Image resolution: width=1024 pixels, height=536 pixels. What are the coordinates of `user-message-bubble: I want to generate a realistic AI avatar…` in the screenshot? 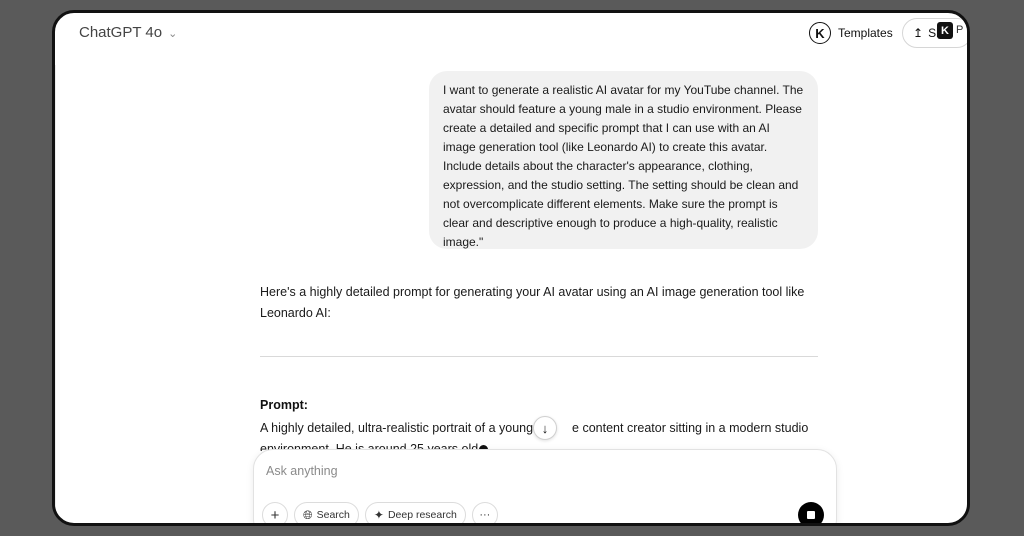 It's located at (623, 160).